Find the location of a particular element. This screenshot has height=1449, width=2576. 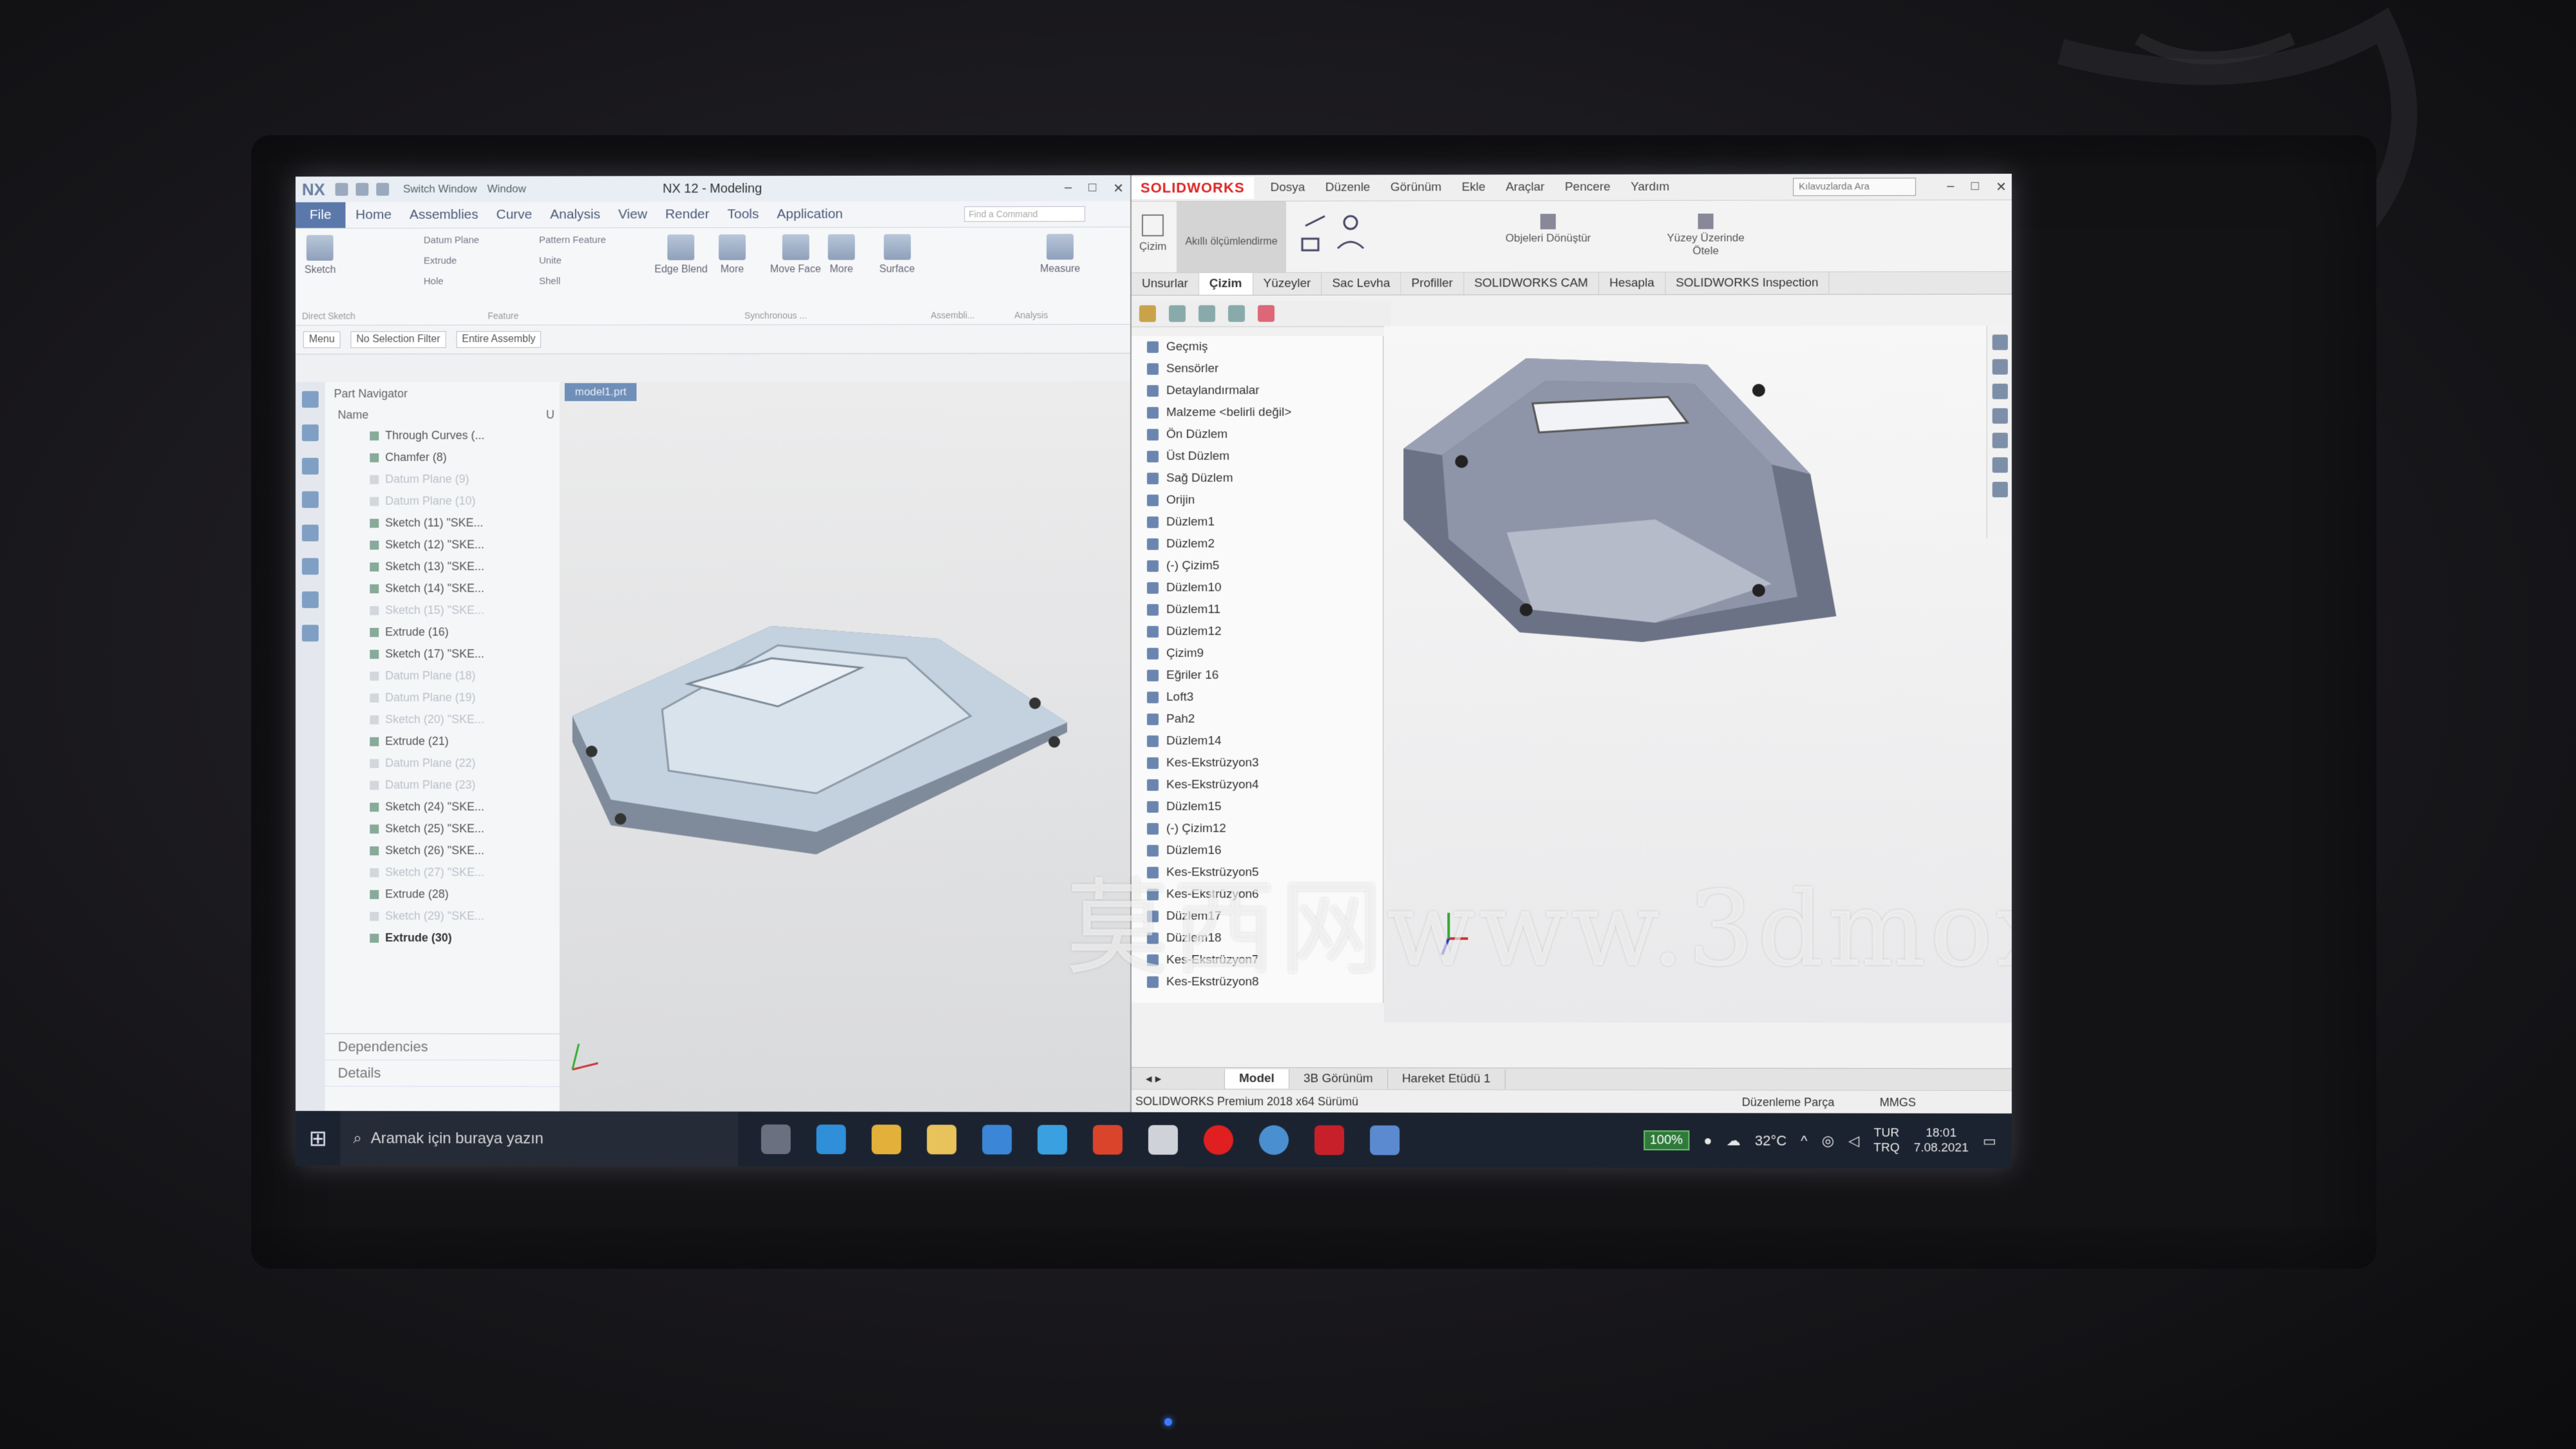

tab-yuzeyler: Yüzeyler is located at coordinates (1287, 283).